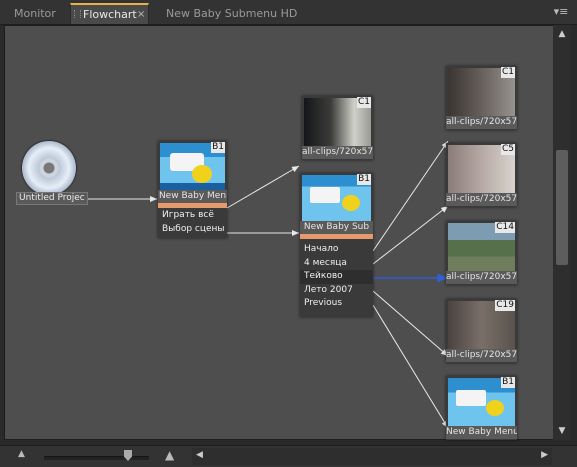 The width and height of the screenshot is (577, 467). What do you see at coordinates (562, 34) in the screenshot?
I see `scroll-up-icon: ▲` at bounding box center [562, 34].